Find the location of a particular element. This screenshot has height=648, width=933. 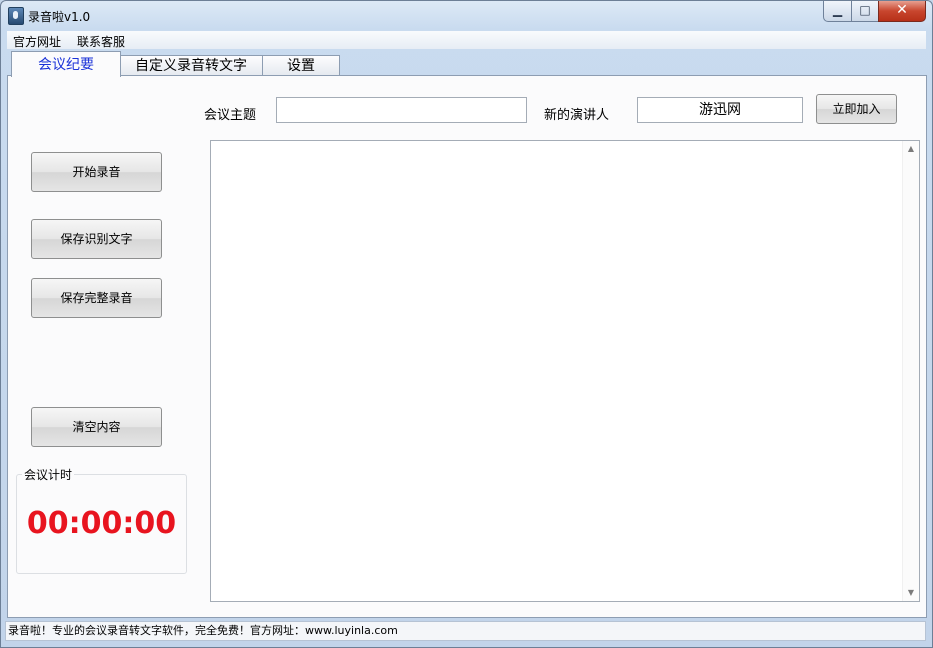

maximize-icon: □ is located at coordinates (865, 10).